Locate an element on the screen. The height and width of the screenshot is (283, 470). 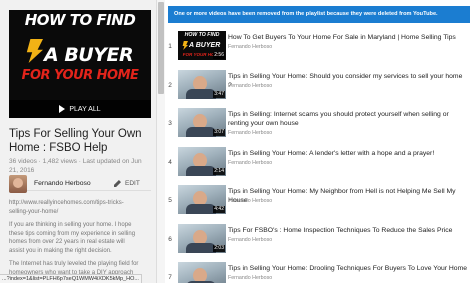
divider is located at coordinates (80, 190).